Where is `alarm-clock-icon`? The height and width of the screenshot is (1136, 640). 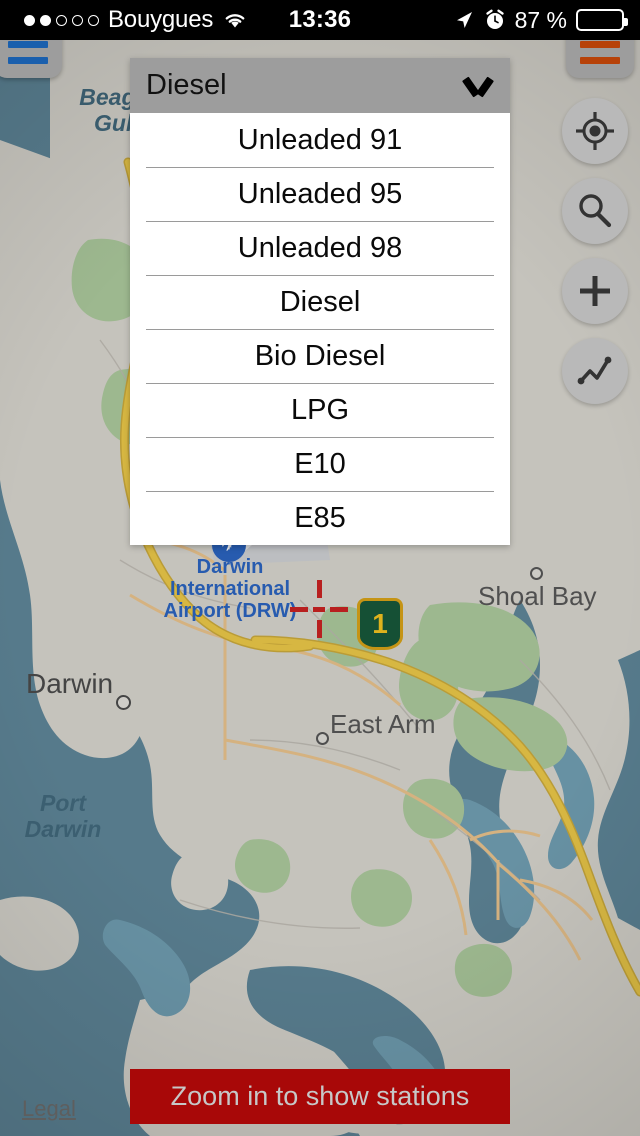
alarm-clock-icon is located at coordinates (494, 19).